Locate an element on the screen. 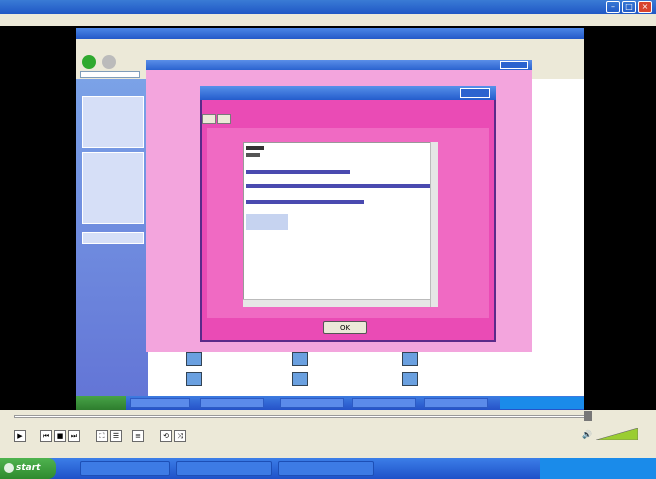  list-selection is located at coordinates (267, 222).